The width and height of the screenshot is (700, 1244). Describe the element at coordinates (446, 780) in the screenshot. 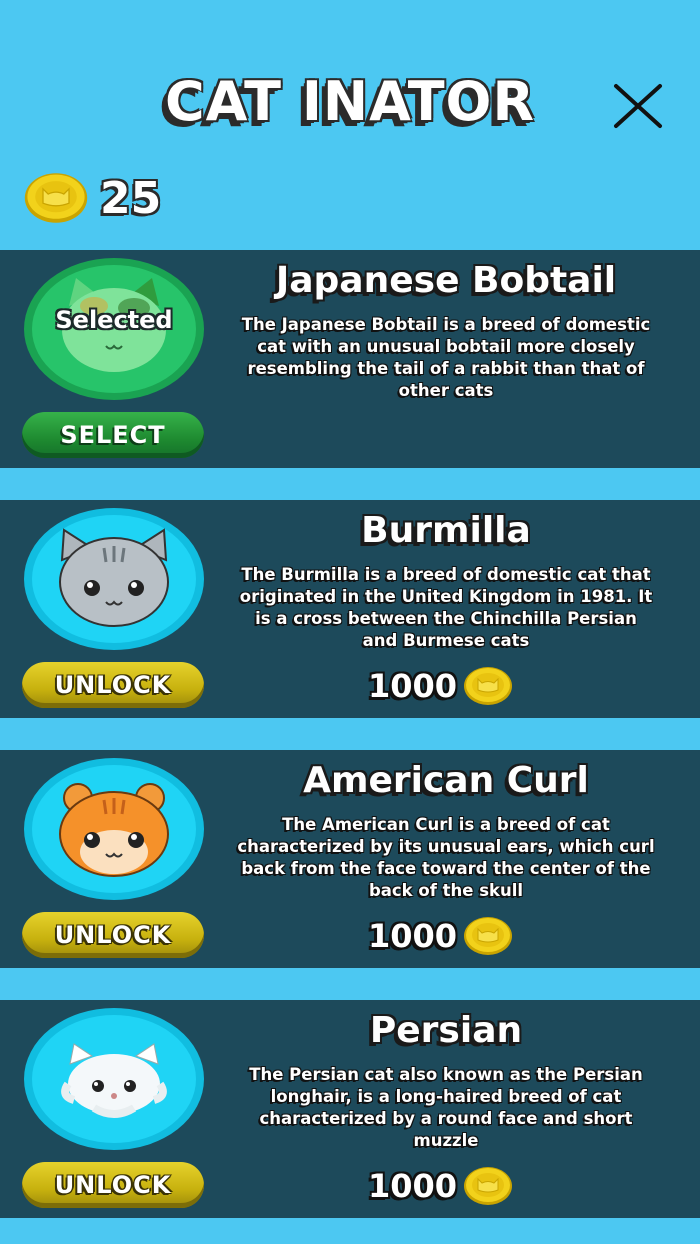

I see `cat-name: American Curl` at that location.